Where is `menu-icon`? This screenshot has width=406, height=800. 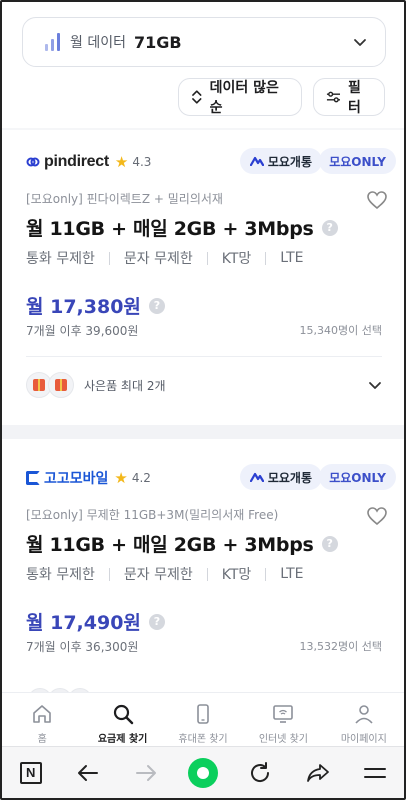
menu-icon is located at coordinates (375, 772).